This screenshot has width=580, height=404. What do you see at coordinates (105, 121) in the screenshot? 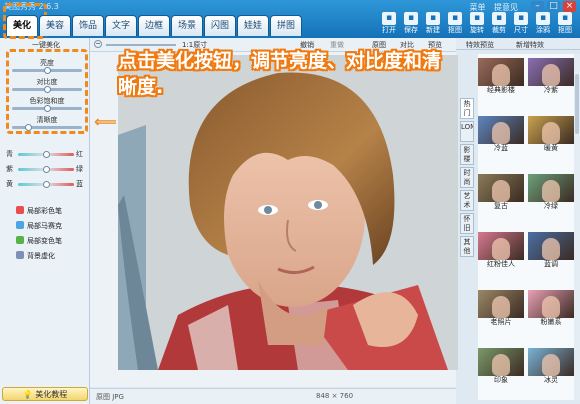
I see `arrow-icon: ⟸` at bounding box center [105, 121].